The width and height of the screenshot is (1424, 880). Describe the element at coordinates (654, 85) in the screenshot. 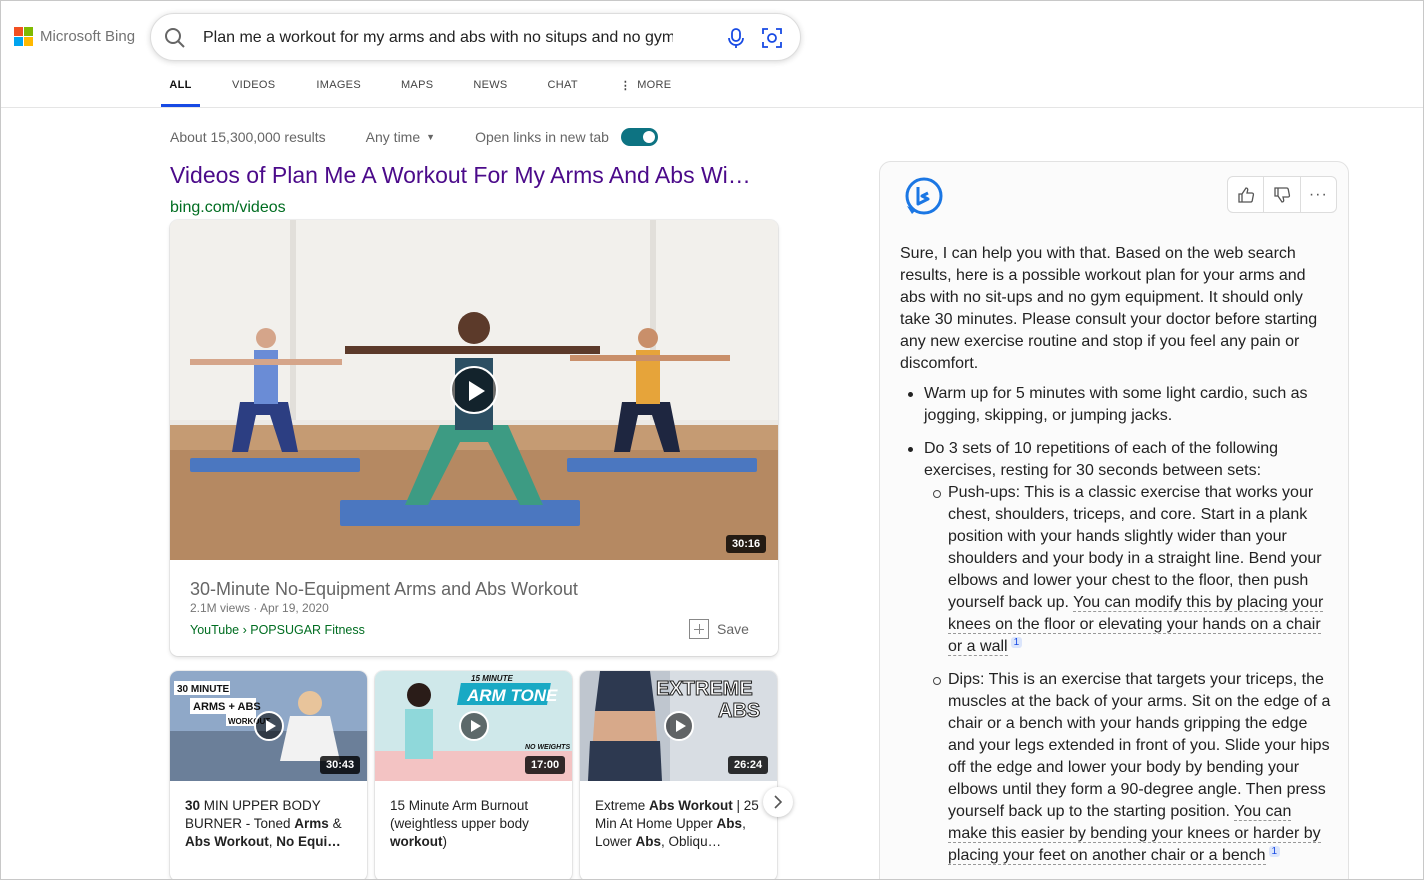

I see `tab-more-label: MORE` at that location.